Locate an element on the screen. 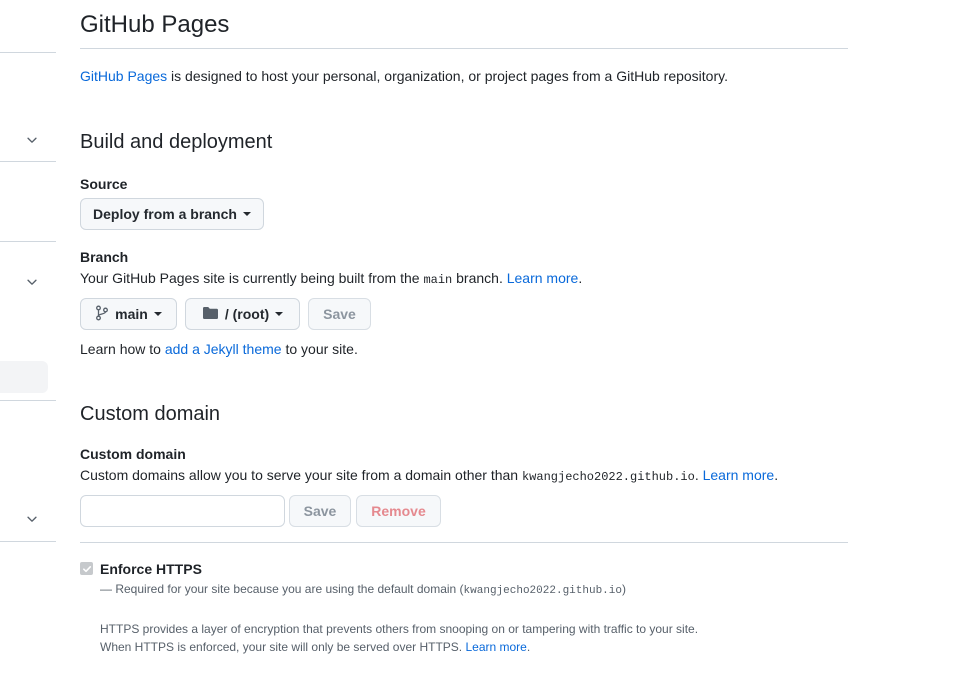  enforce-https-checkbox is located at coordinates (86, 568).